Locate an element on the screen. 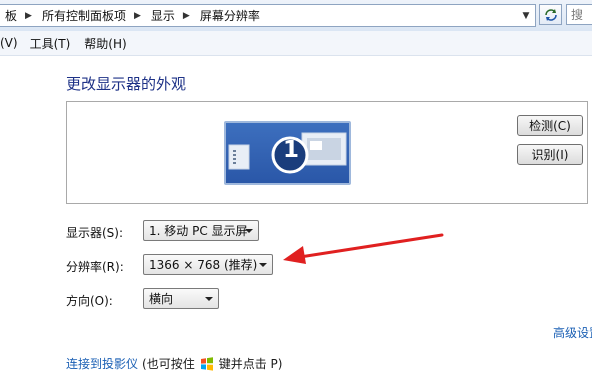  search-input: 搜 is located at coordinates (579, 14).